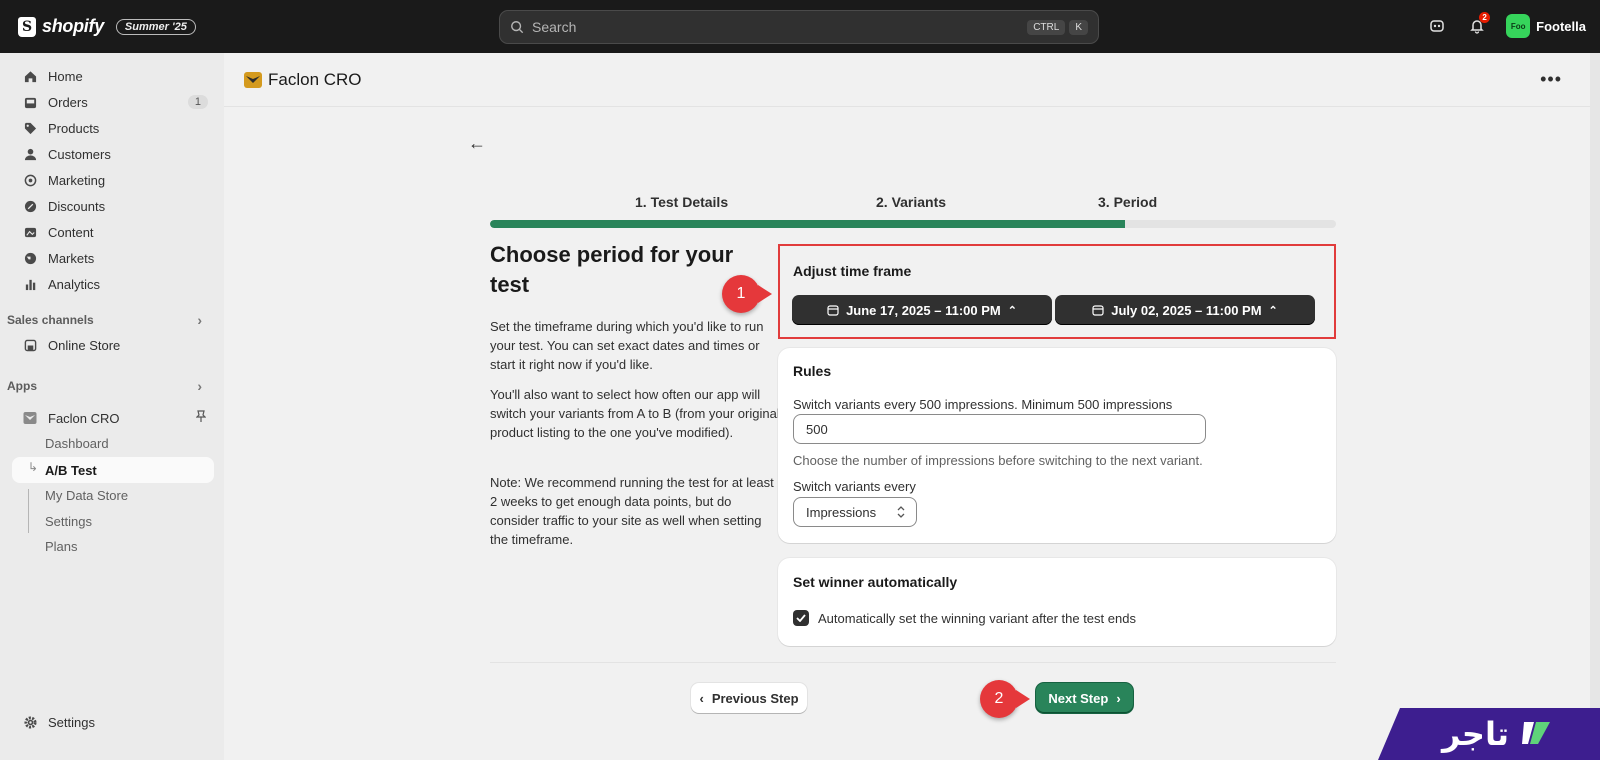 The height and width of the screenshot is (760, 1600). Describe the element at coordinates (79, 154) in the screenshot. I see `sidebar-item-label: Customers` at that location.